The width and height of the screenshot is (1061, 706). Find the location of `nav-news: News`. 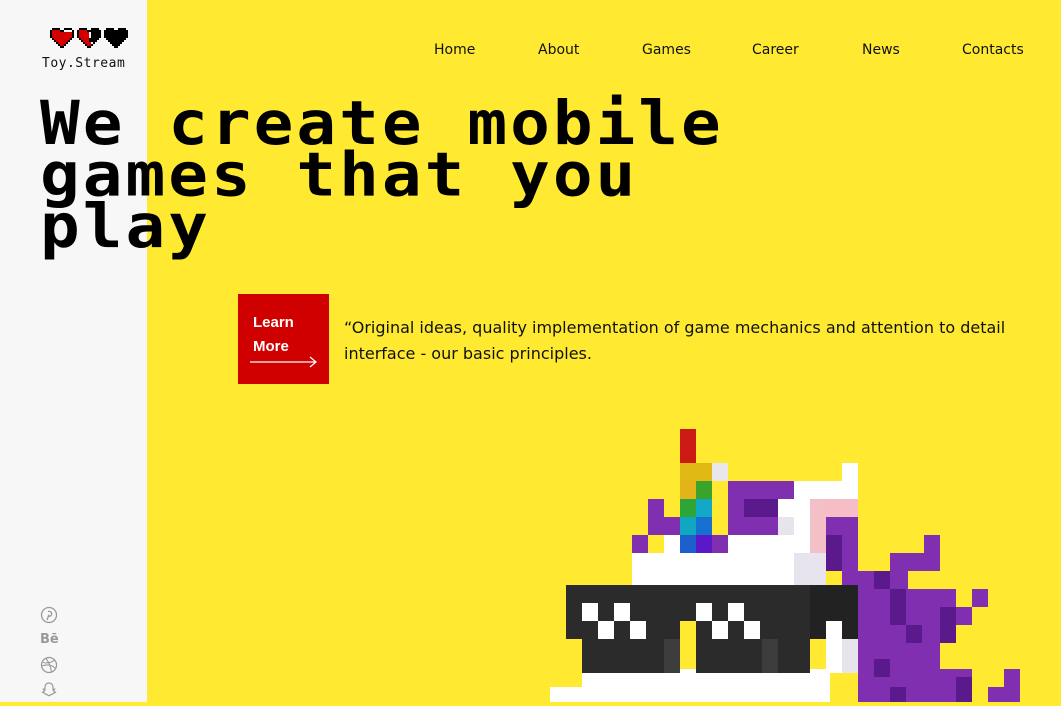

nav-news: News is located at coordinates (881, 50).